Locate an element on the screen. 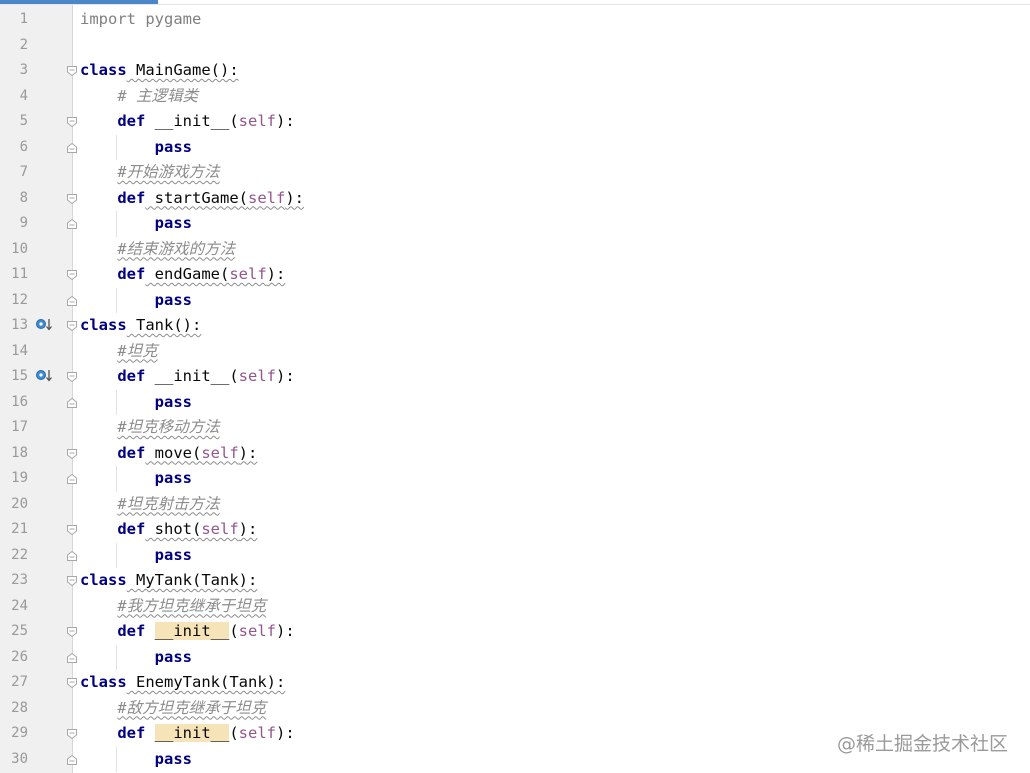 The height and width of the screenshot is (773, 1030). code-line: #坦克移动方法 is located at coordinates (149, 428).